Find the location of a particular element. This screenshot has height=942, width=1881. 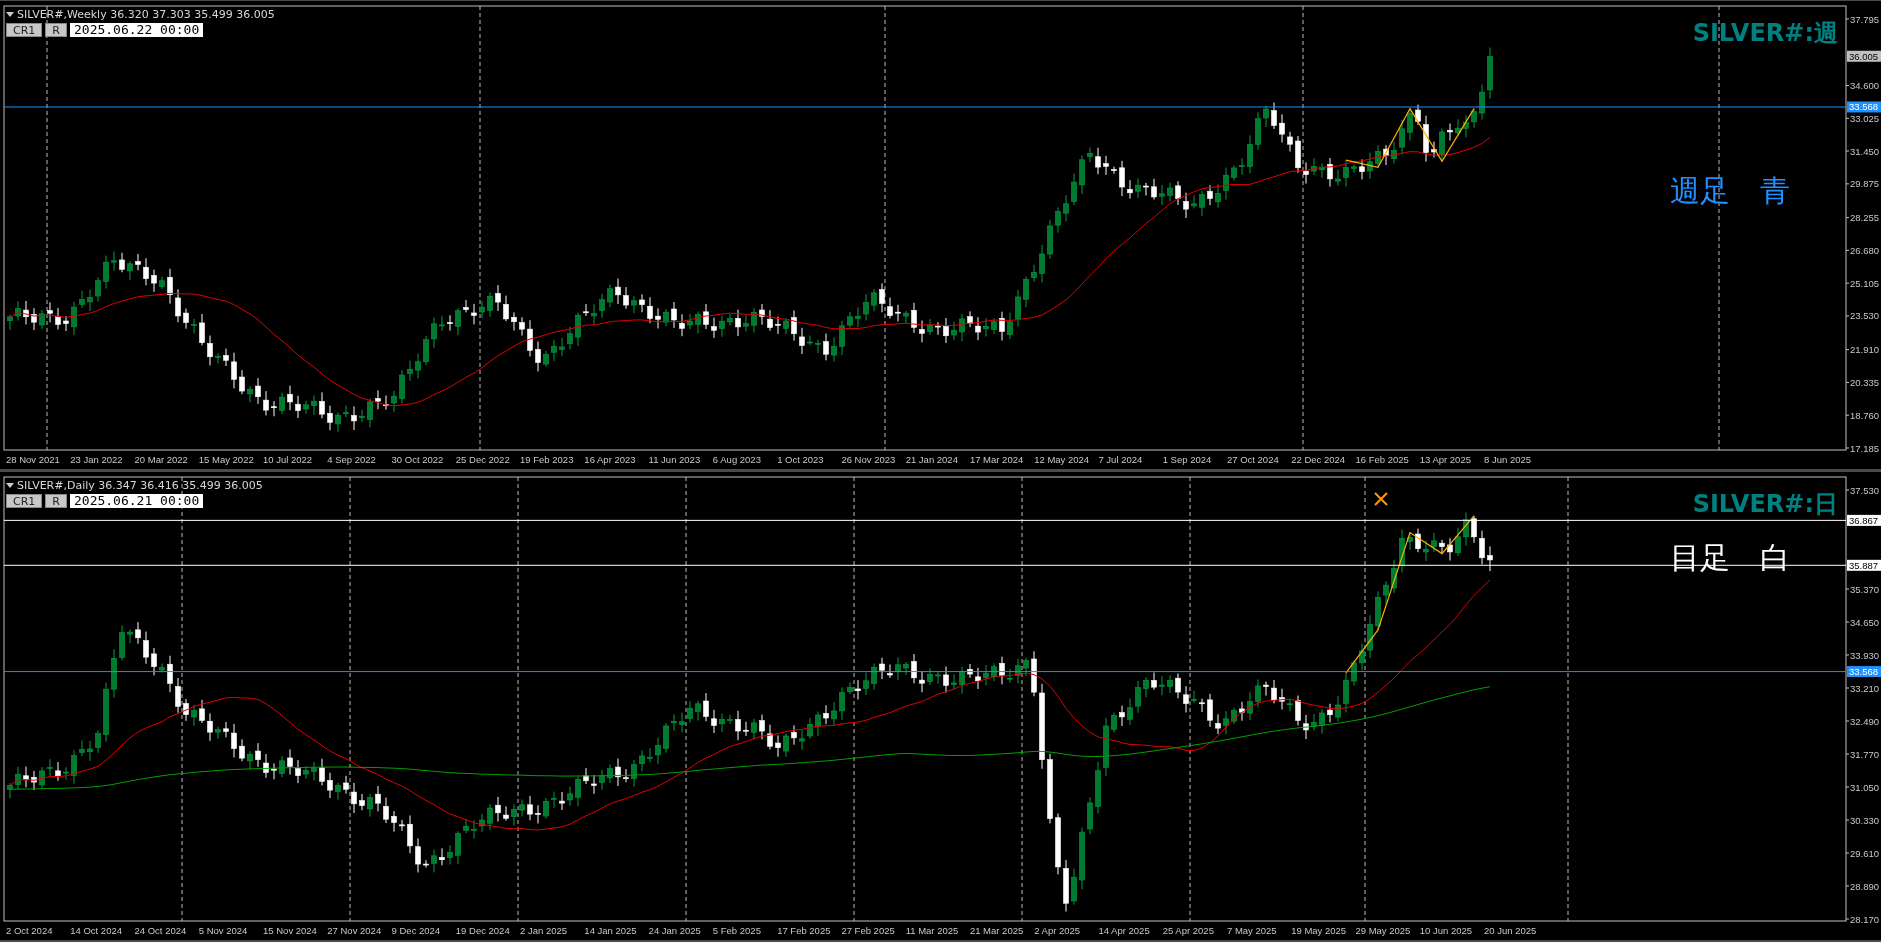

price-label: 36.867 is located at coordinates (1864, 520).